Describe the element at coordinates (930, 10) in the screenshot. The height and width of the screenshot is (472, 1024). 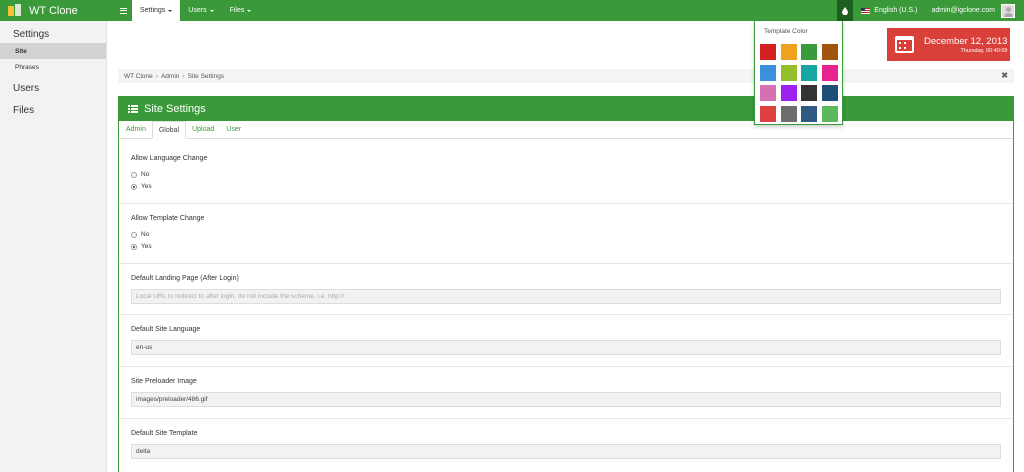
I see `navbar-right: English (U.S.) admin@igclone.com` at that location.